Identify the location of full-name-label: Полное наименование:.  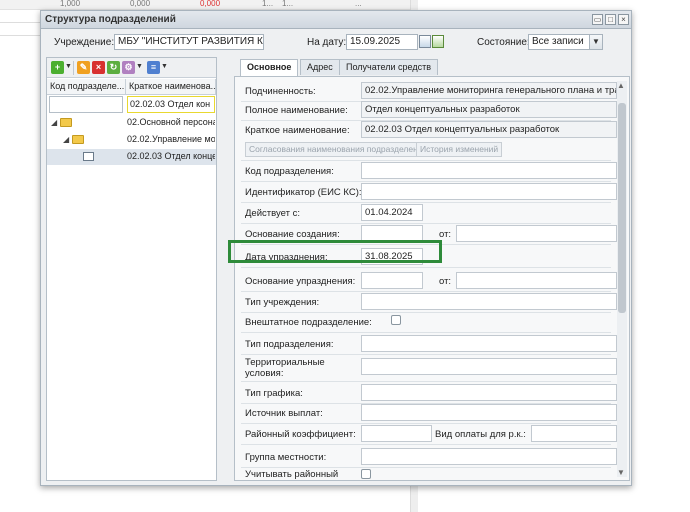
(296, 110).